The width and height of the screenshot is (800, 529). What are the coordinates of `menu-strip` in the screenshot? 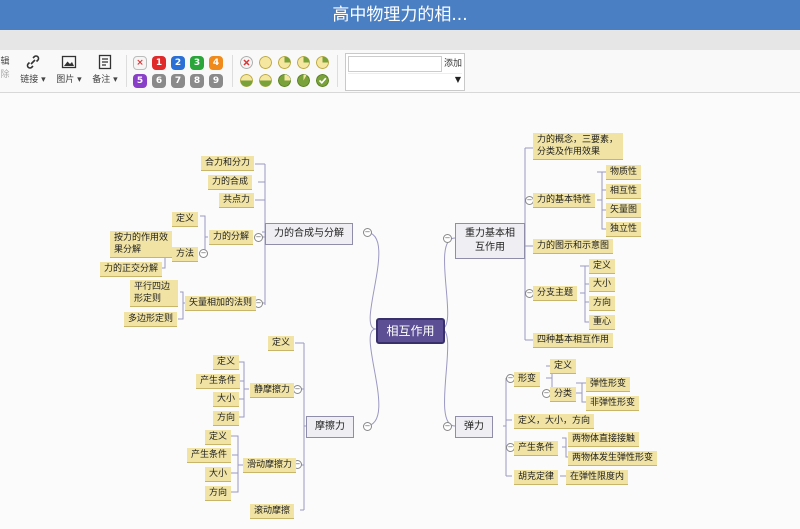 It's located at (400, 40).